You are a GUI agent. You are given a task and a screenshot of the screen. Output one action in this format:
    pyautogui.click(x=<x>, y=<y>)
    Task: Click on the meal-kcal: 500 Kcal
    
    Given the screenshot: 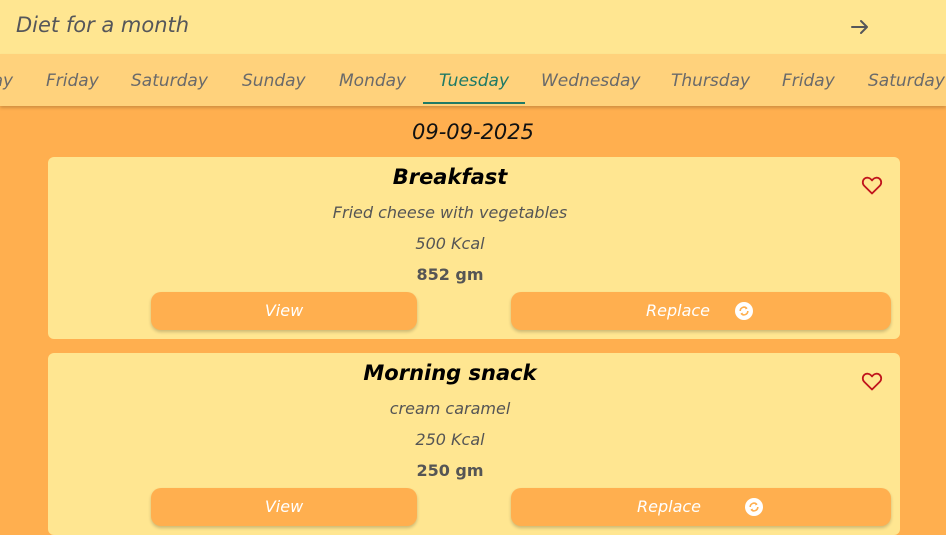 What is the action you would take?
    pyautogui.click(x=450, y=243)
    